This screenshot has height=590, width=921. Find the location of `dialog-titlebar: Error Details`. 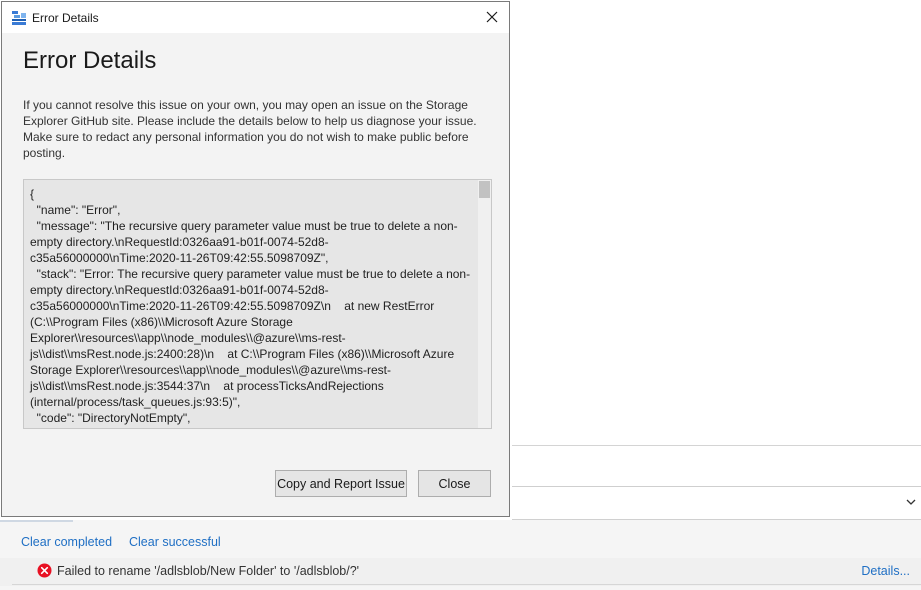

dialog-titlebar: Error Details is located at coordinates (255, 17).